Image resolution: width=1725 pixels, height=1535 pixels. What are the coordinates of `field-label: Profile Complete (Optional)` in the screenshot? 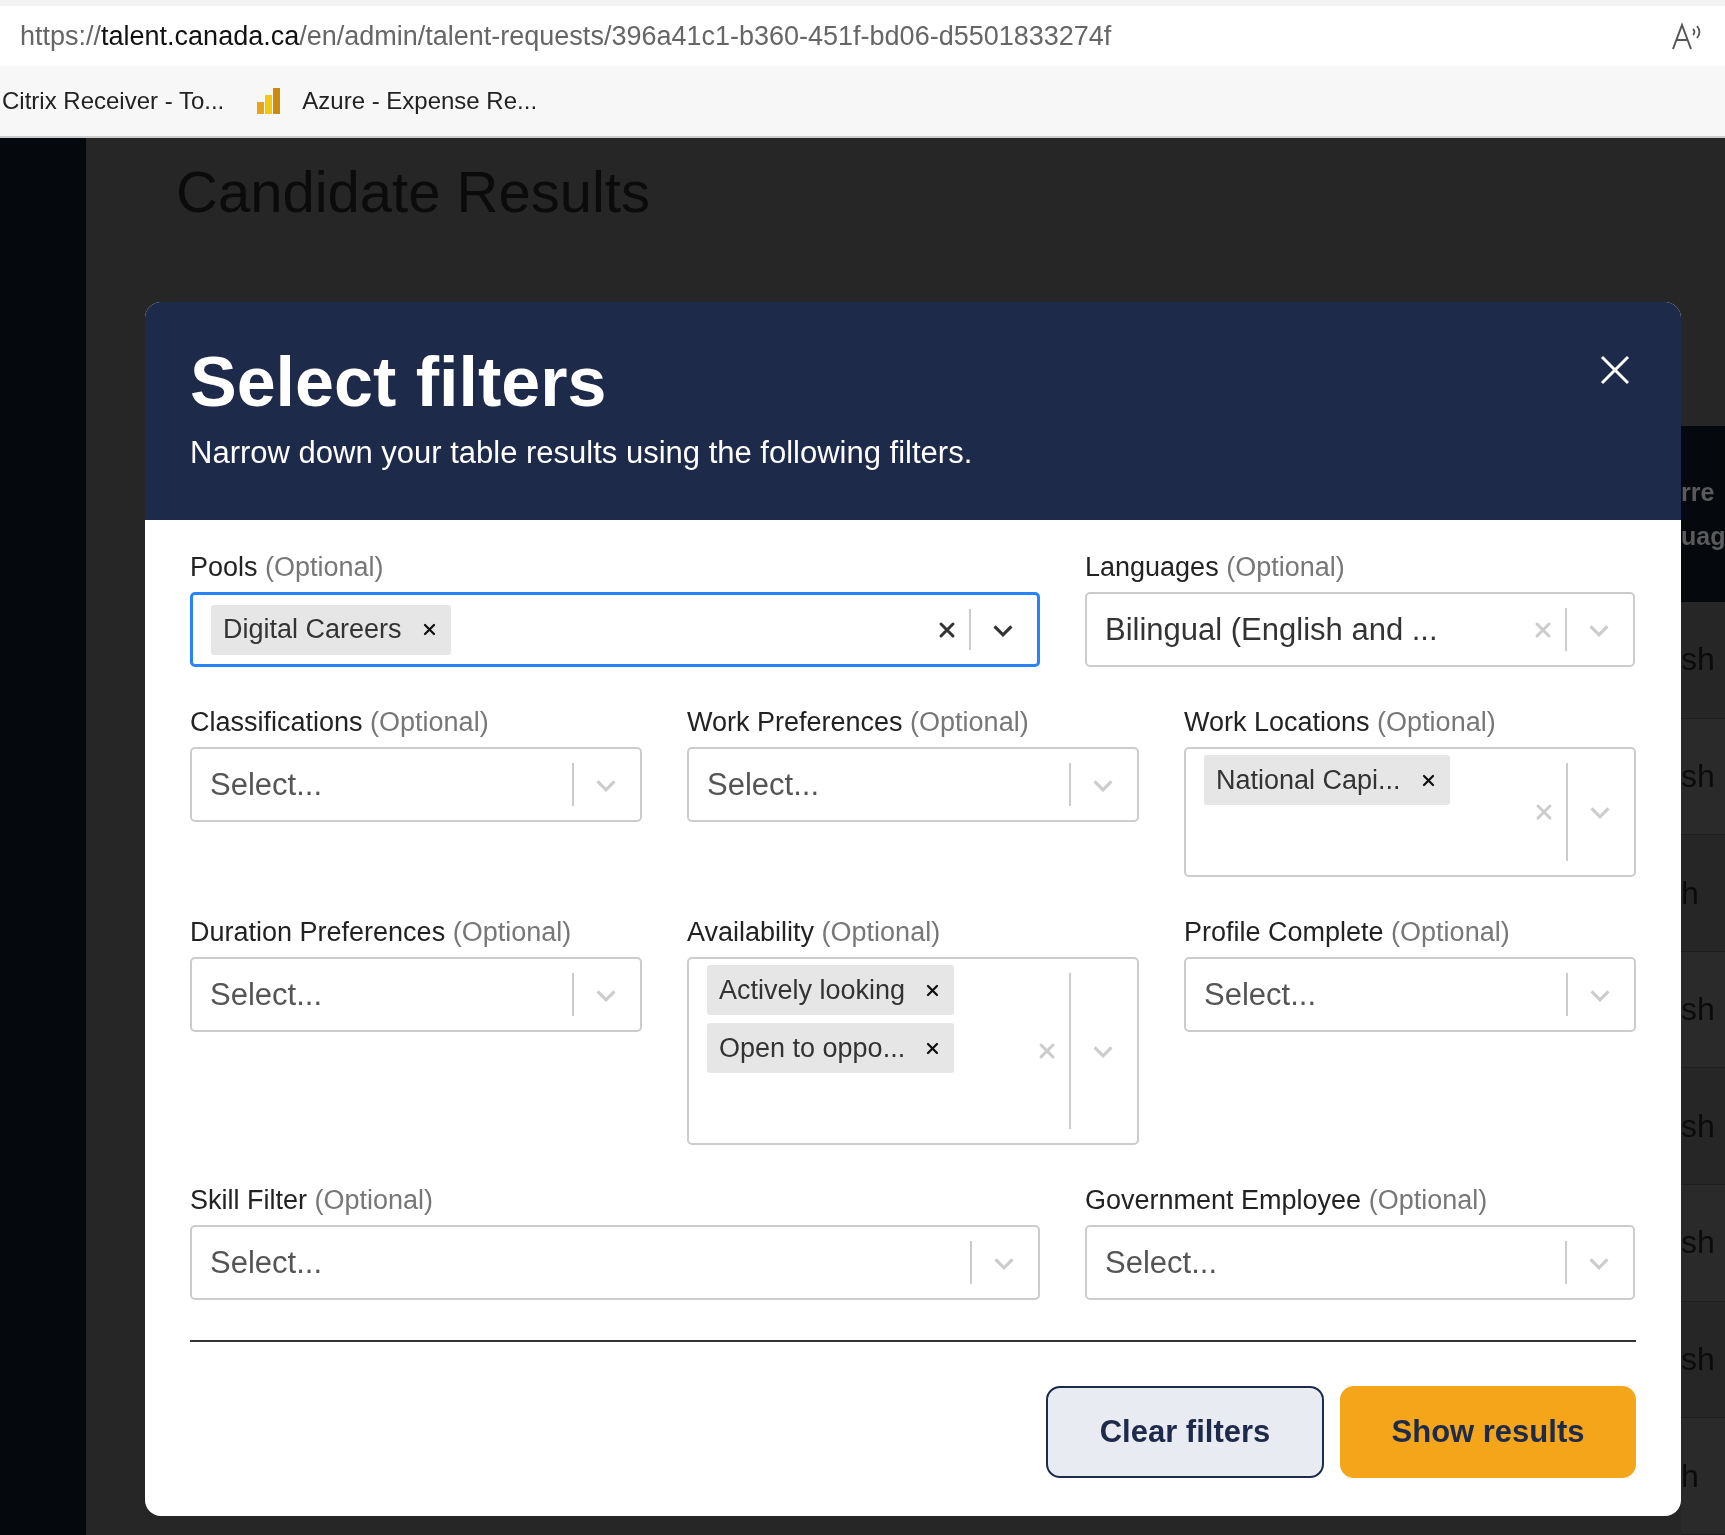 It's located at (1347, 932).